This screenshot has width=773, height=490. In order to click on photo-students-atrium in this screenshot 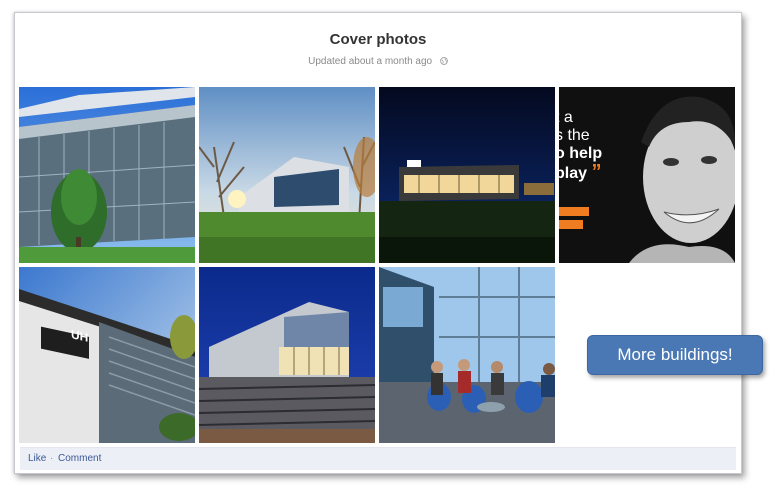, I will do `click(467, 355)`.